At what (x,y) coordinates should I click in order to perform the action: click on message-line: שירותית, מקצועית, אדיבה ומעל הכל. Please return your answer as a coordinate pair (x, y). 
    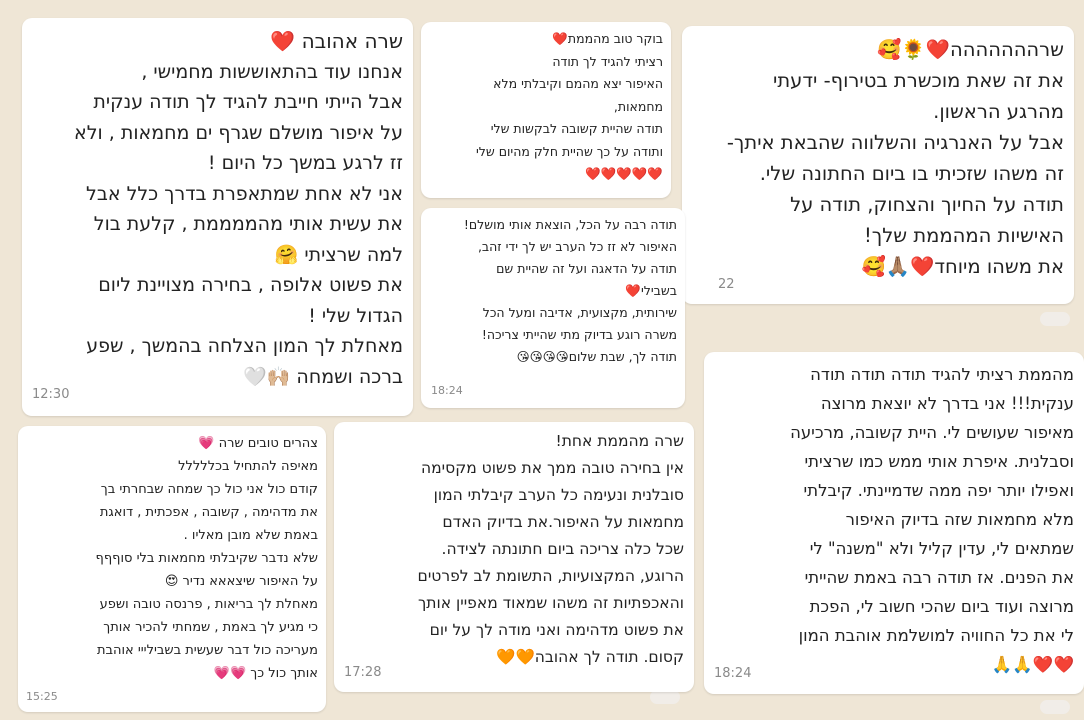
    Looking at the image, I should click on (579, 312).